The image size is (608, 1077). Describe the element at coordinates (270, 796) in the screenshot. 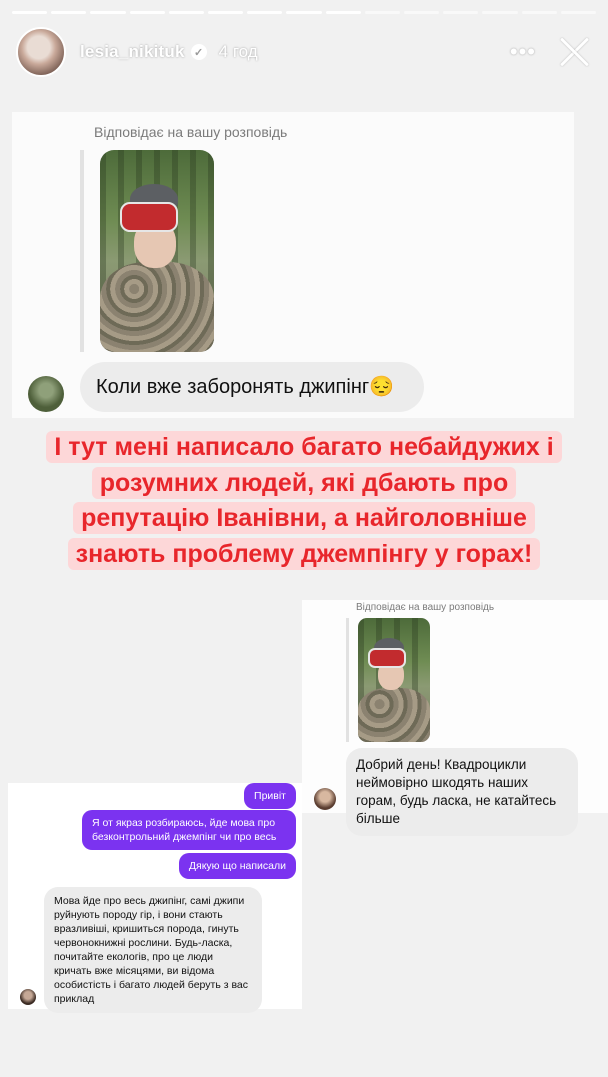

I see `outgoing-message: Привіт` at that location.